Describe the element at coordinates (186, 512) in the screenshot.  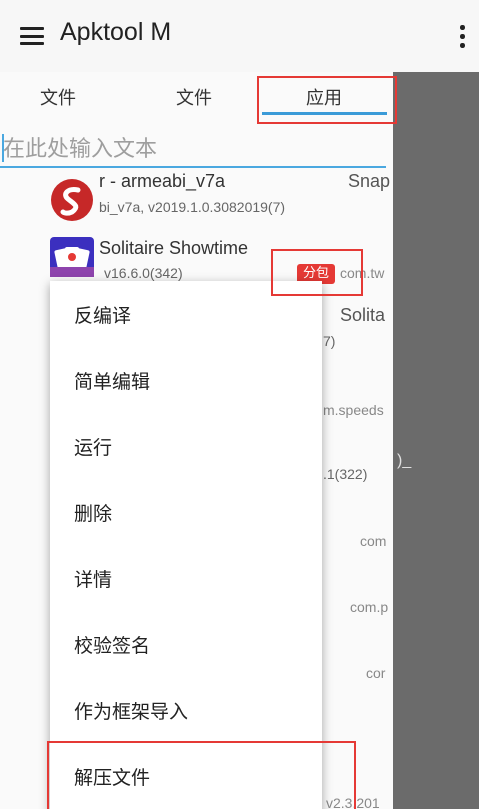
I see `menu-item-delete: 删除` at that location.